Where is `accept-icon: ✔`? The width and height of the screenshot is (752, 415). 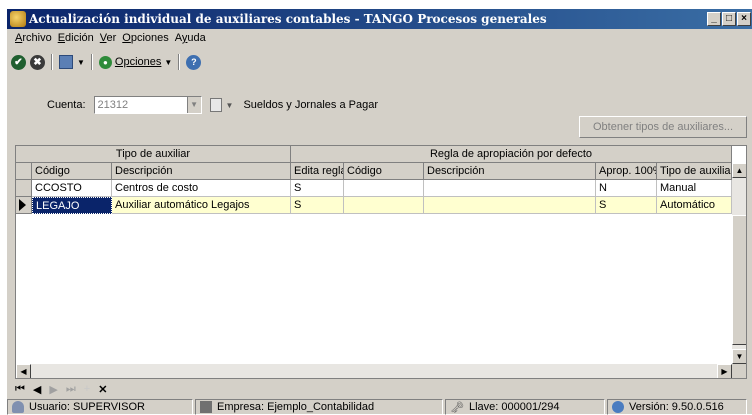
accept-icon: ✔ is located at coordinates (18, 62).